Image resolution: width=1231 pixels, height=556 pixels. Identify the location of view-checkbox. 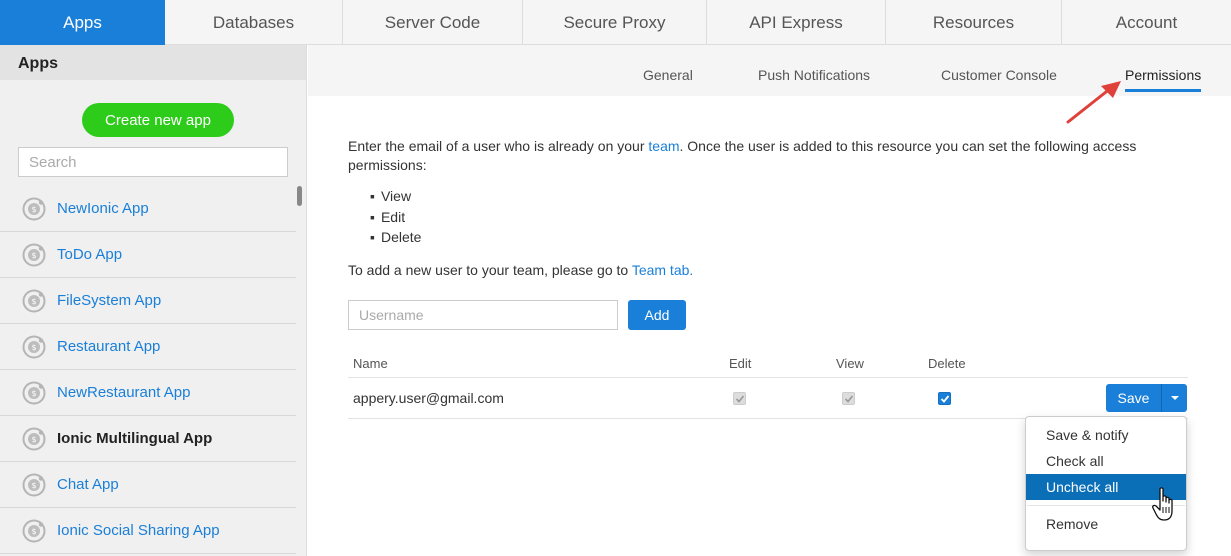
(848, 398).